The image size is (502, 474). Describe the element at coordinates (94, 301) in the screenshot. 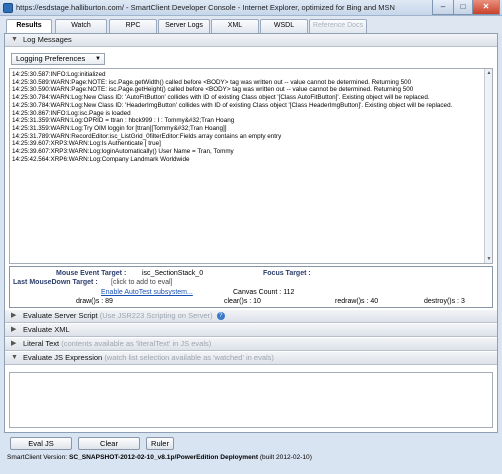

I see `draw-count: draw()s : 89` at that location.